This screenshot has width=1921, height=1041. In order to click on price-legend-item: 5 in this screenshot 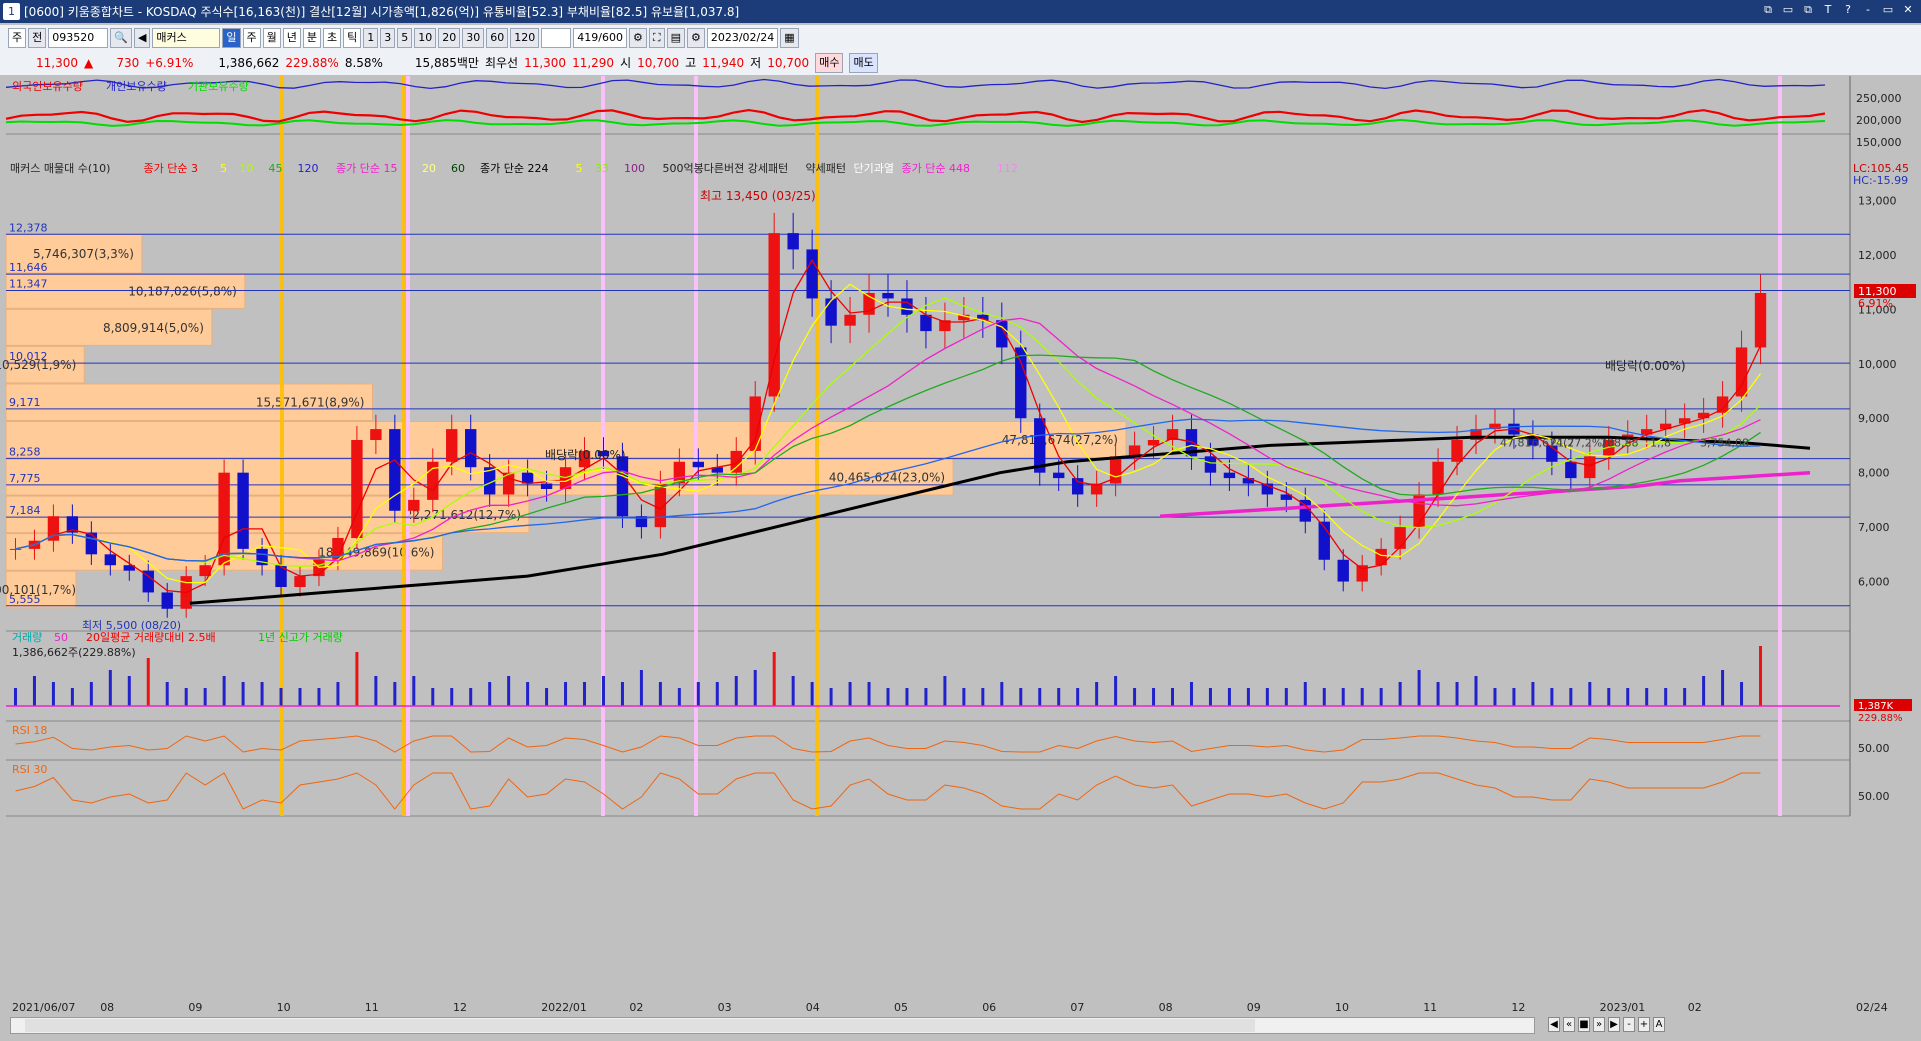, I will do `click(579, 168)`.